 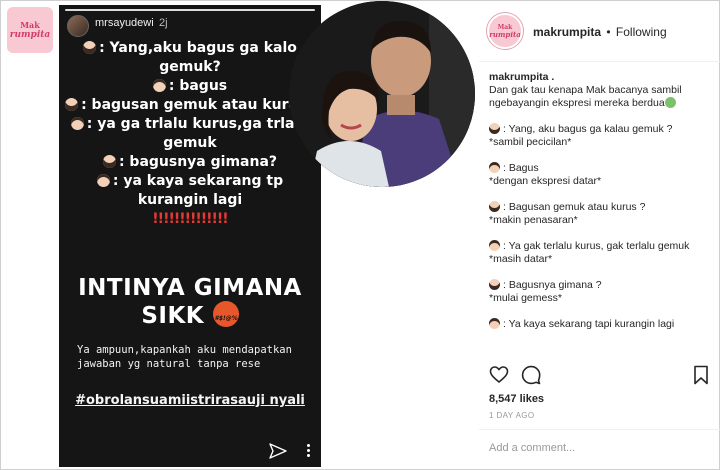 What do you see at coordinates (190, 401) in the screenshot?
I see `story-hashtag: #obrolansuamiistrirasauji nyali` at bounding box center [190, 401].